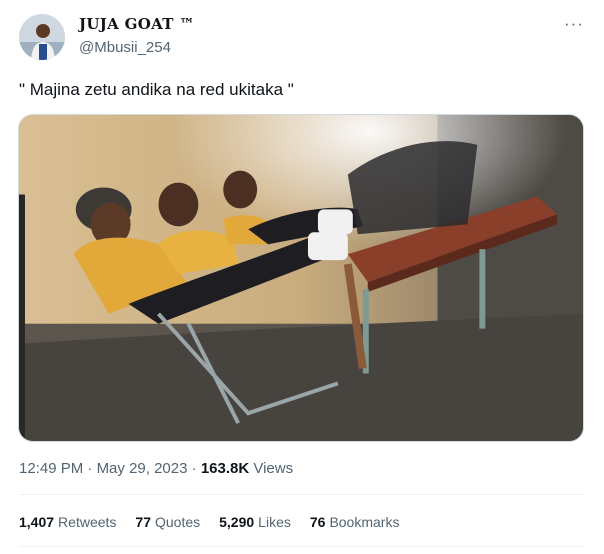  Describe the element at coordinates (317, 522) in the screenshot. I see `bookmarks-count: 76` at that location.